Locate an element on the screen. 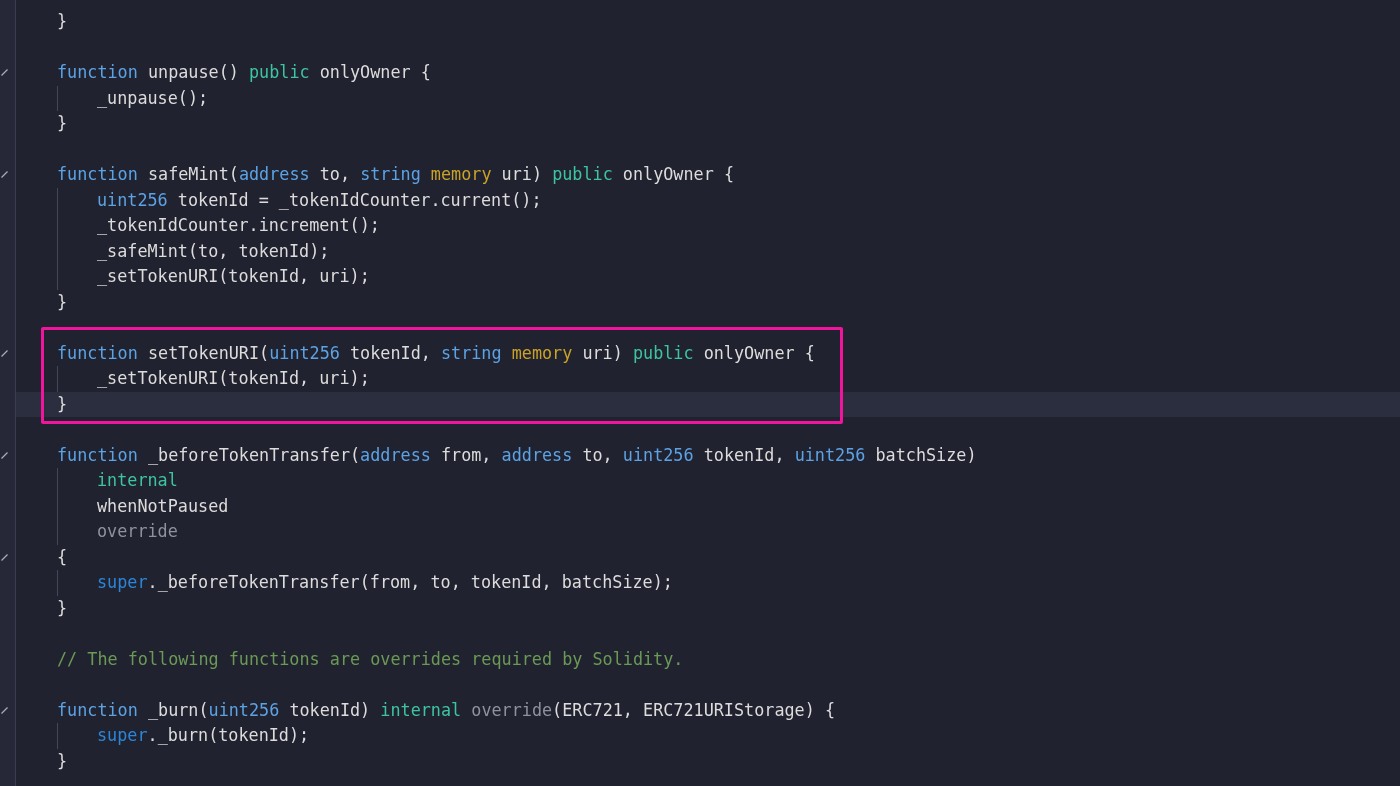 The height and width of the screenshot is (786, 1400). code-line: function _burn(uint256 tokenId) internal override(ERC721, ERC721URIStorage) { is located at coordinates (446, 710).